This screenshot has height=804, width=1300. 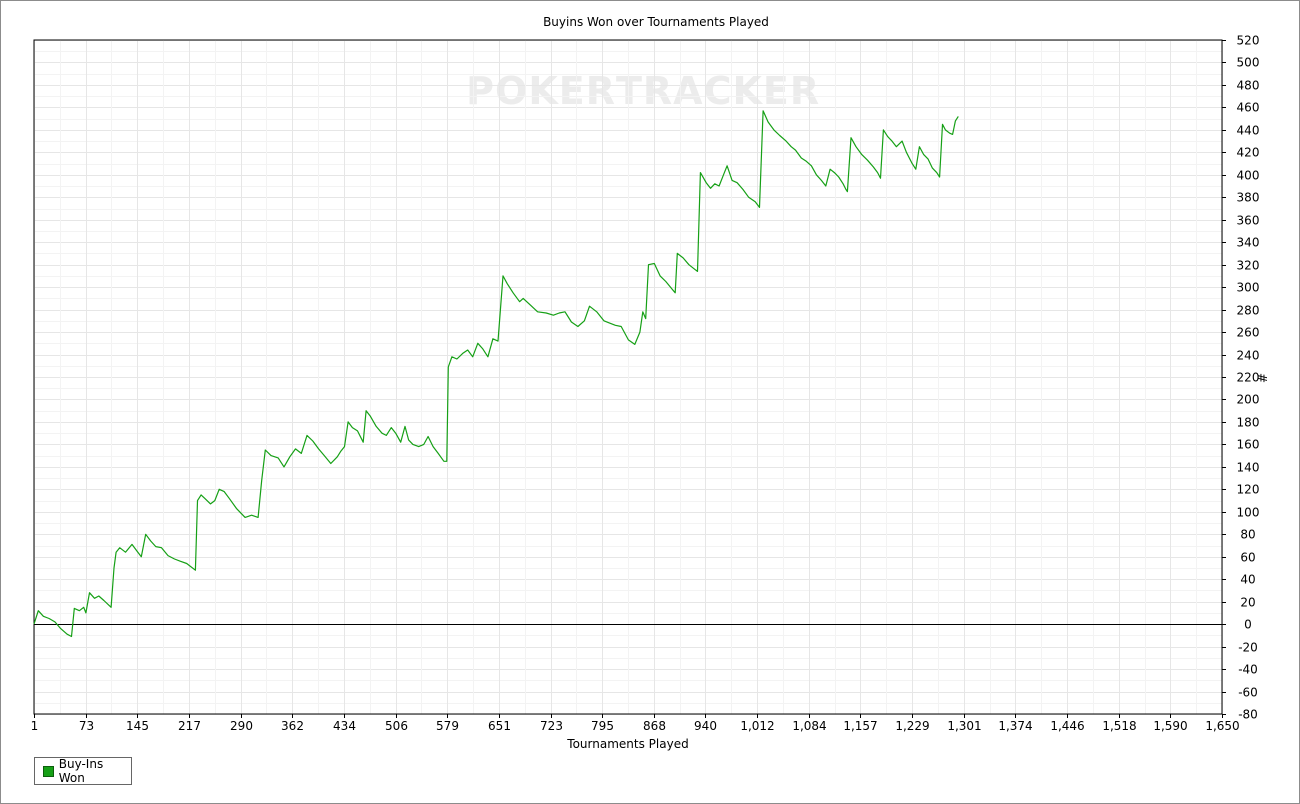 What do you see at coordinates (1248, 400) in the screenshot?
I see `y-tick-label: 200` at bounding box center [1248, 400].